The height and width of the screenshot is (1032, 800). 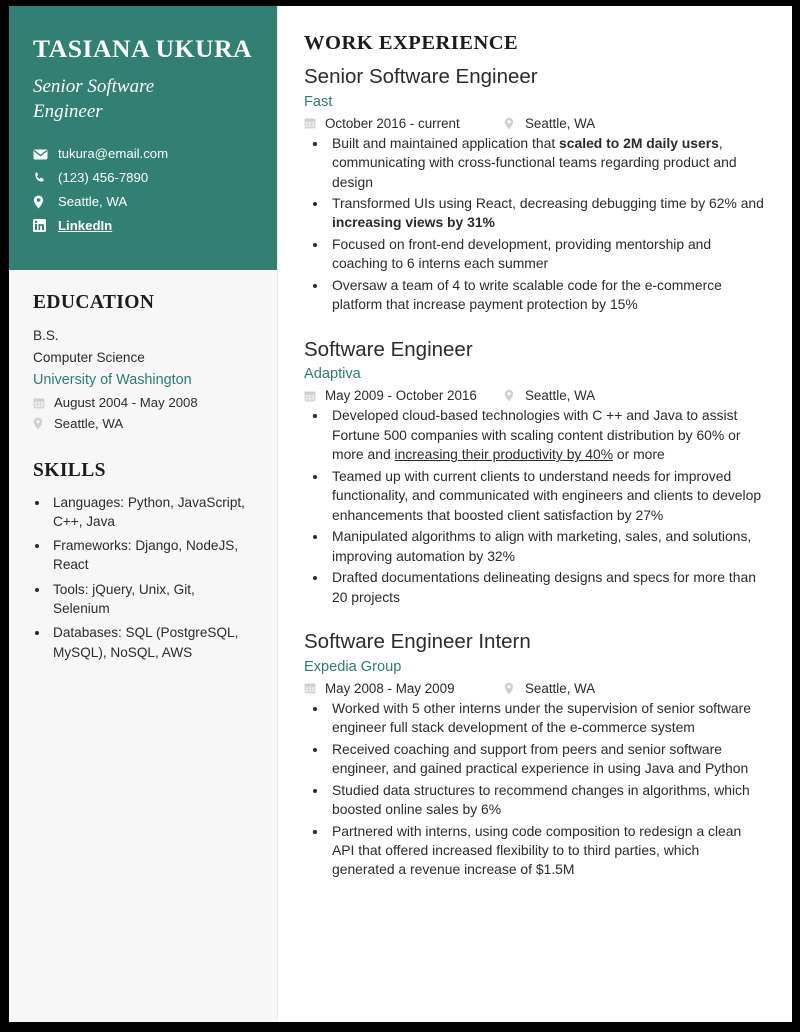 I want to click on job-role: Senior Software Engineer, so click(x=421, y=76).